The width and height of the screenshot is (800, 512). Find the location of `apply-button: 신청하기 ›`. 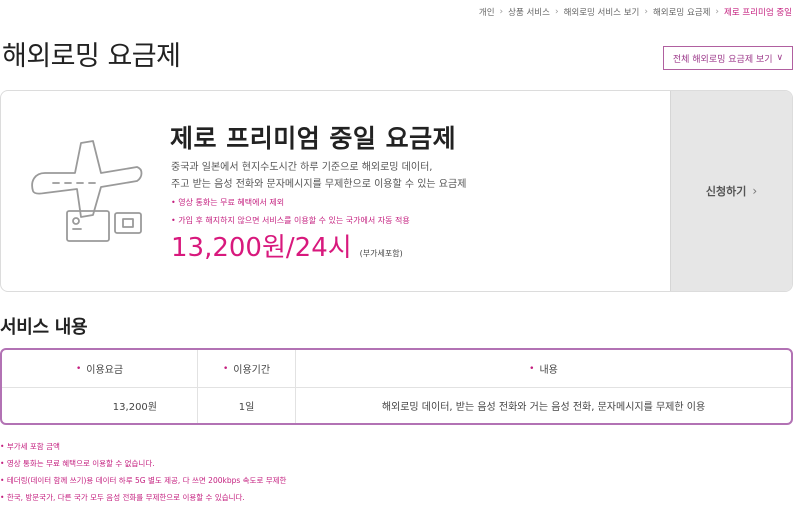

apply-button: 신청하기 › is located at coordinates (731, 191).